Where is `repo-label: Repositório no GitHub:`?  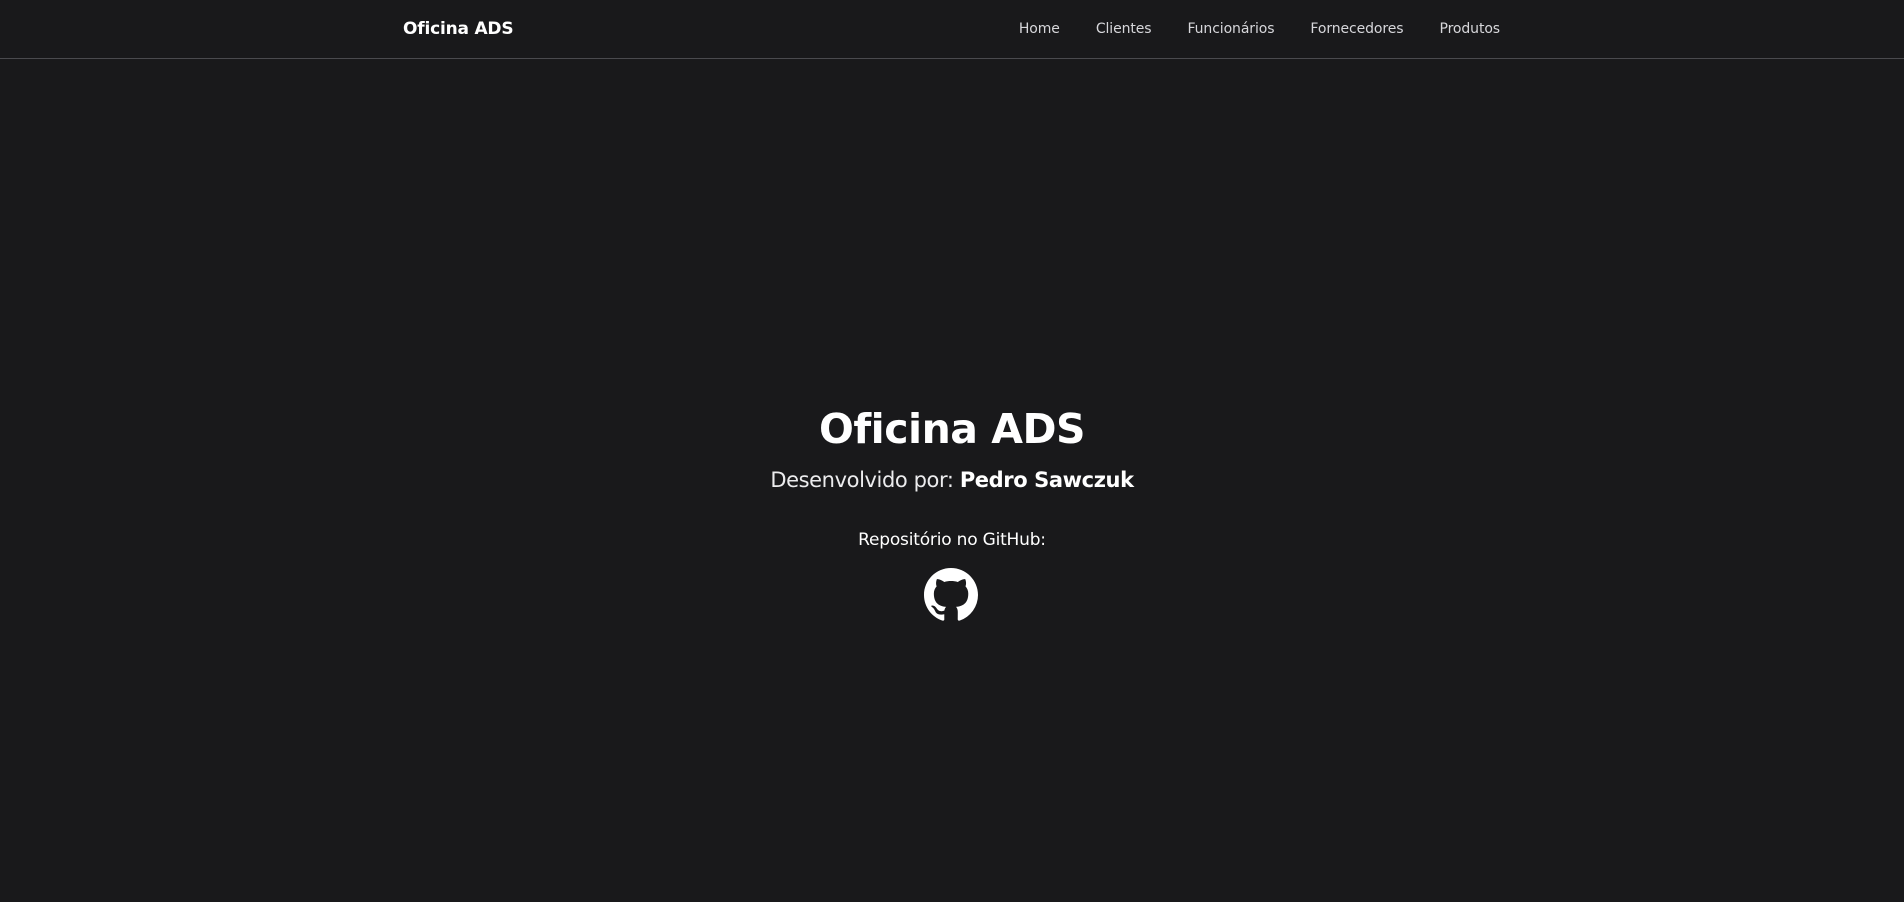 repo-label: Repositório no GitHub: is located at coordinates (952, 540).